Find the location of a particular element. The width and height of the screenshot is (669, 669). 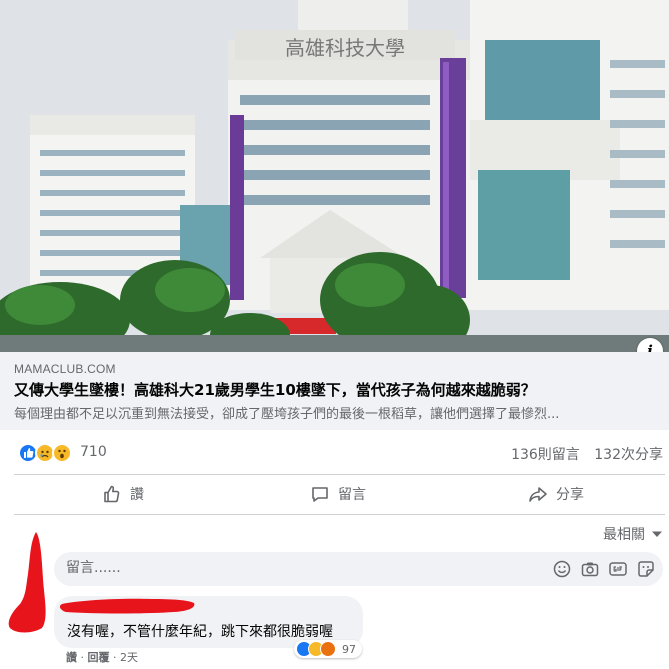

sticker-icon is located at coordinates (646, 569).